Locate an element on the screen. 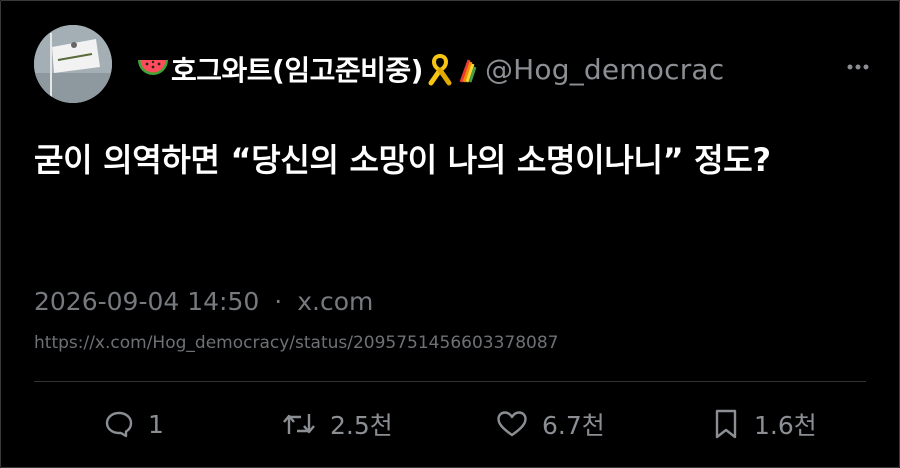 The height and width of the screenshot is (468, 900). flag-photo-avatar-icon is located at coordinates (73, 64).